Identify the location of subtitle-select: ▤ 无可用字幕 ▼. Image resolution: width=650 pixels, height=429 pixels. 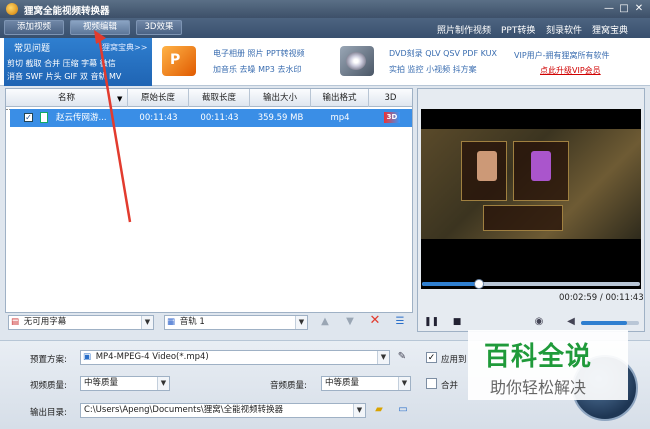
(81, 322).